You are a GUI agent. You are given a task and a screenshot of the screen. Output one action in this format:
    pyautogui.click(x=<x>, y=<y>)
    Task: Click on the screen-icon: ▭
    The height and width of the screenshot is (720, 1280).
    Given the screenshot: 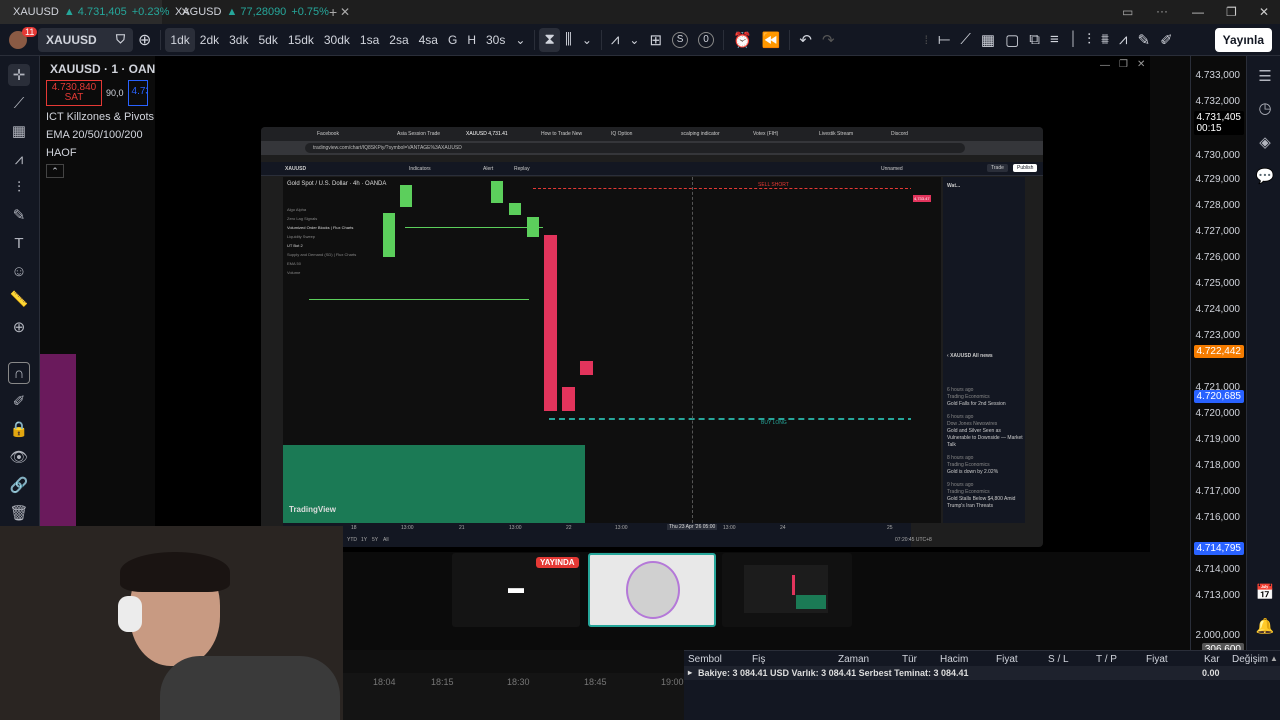 What is the action you would take?
    pyautogui.click(x=1127, y=12)
    